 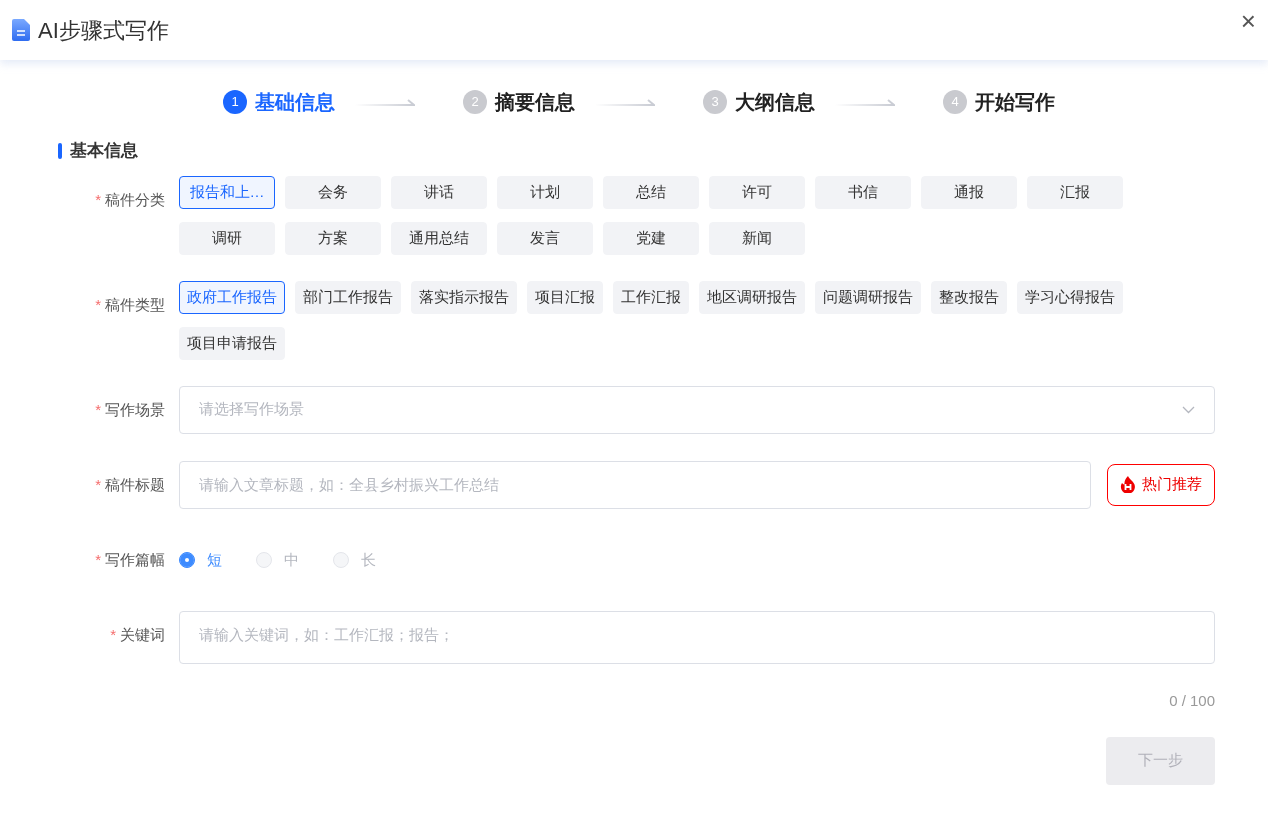 What do you see at coordinates (868, 297) in the screenshot?
I see `option-chip: 问题调研报告` at bounding box center [868, 297].